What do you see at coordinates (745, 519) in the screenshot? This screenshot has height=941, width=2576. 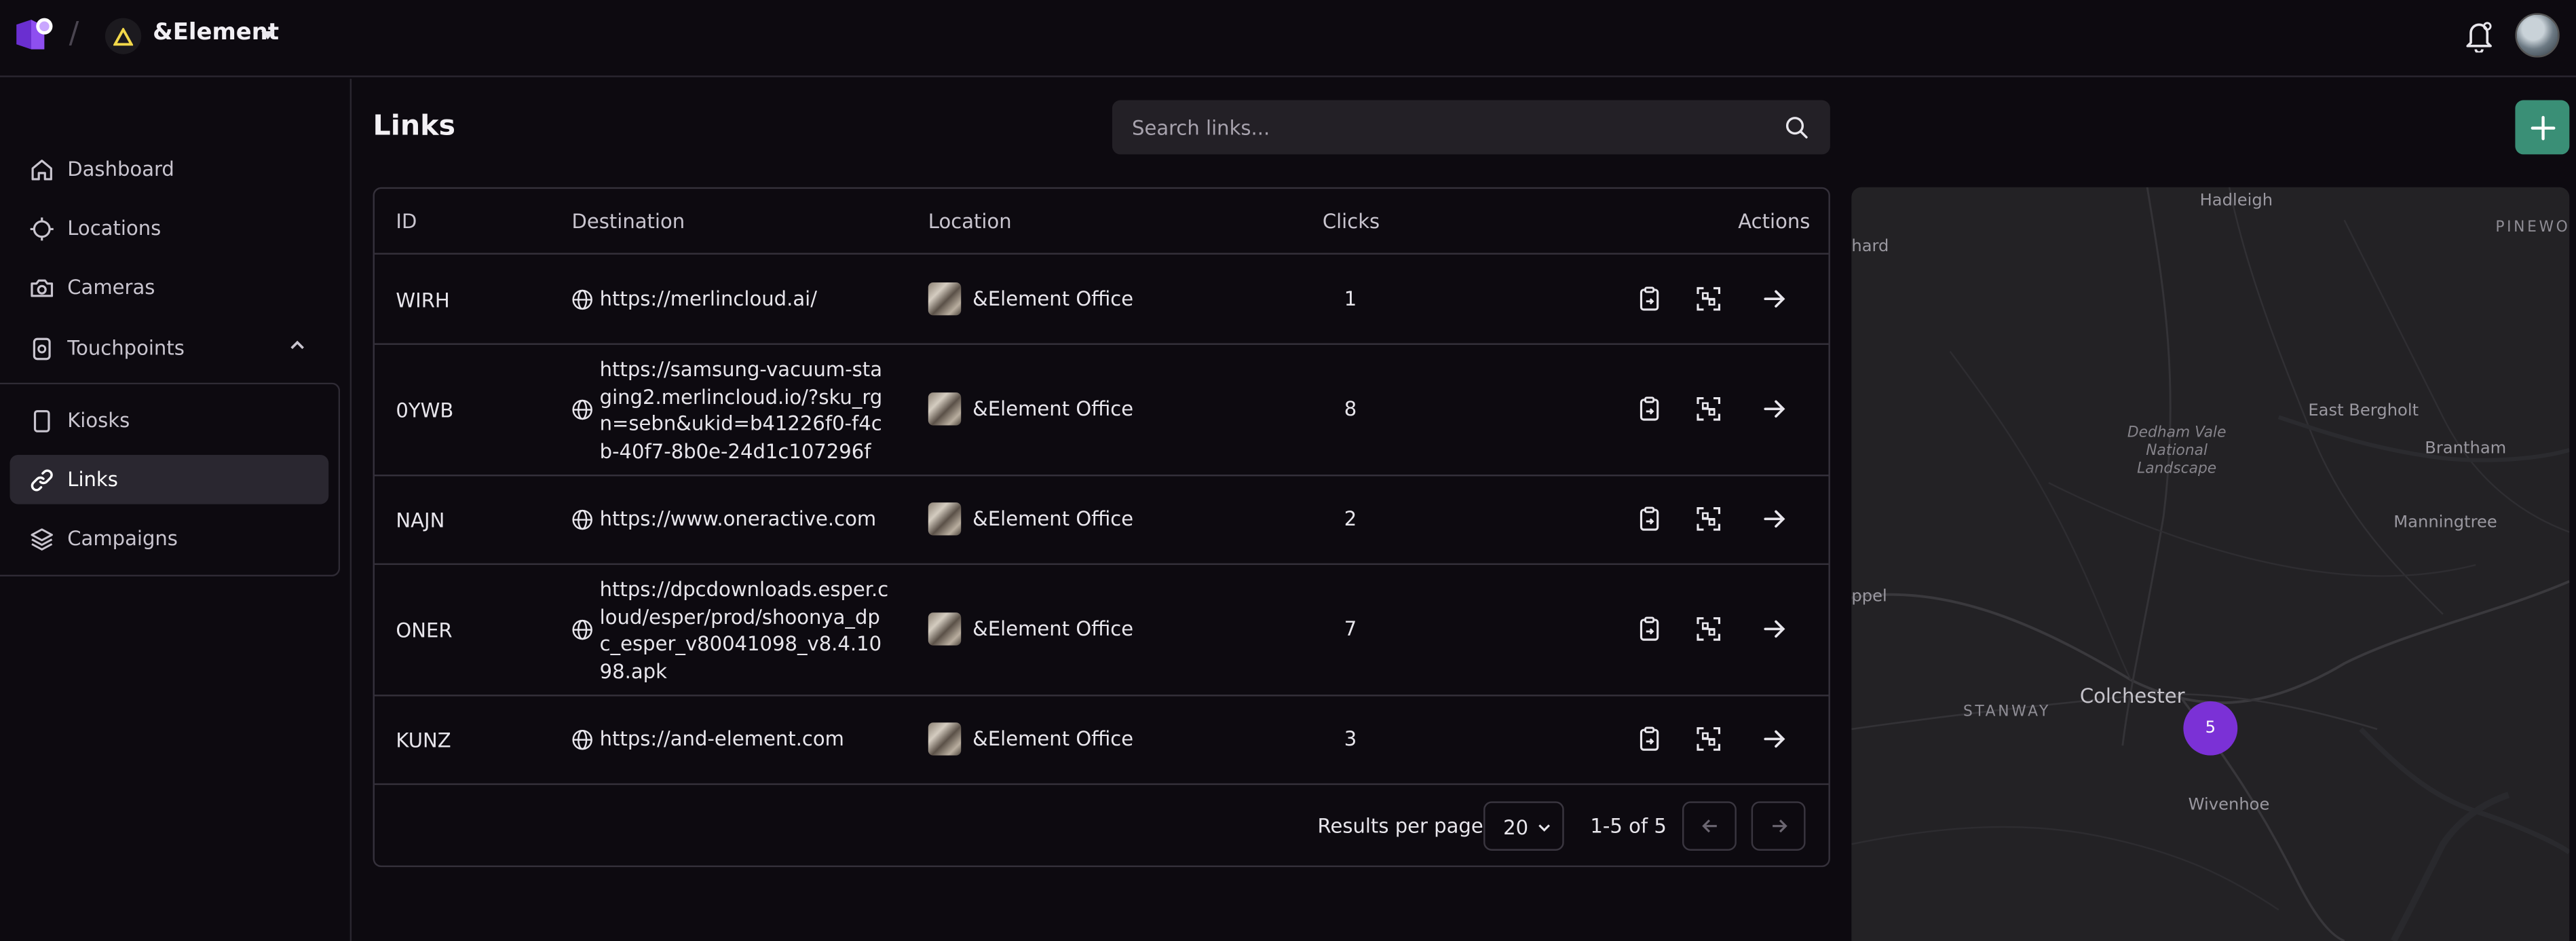 I see `link-destination: https://www.oneractive.com` at bounding box center [745, 519].